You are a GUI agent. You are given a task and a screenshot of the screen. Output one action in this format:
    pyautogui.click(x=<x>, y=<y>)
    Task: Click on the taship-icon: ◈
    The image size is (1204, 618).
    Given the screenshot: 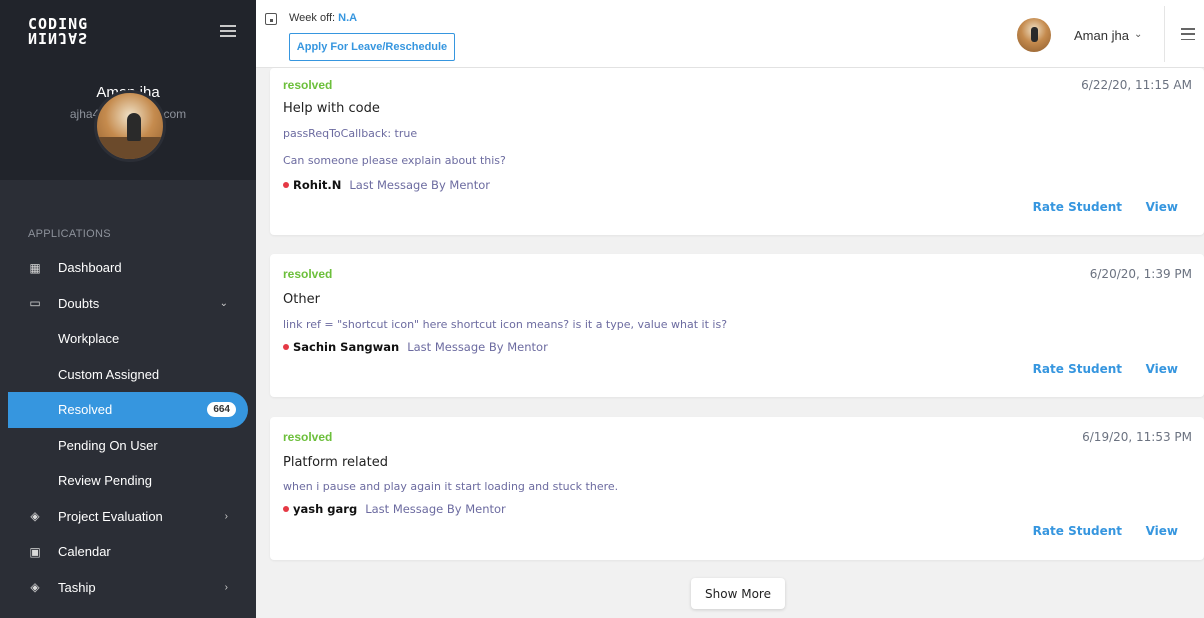 What is the action you would take?
    pyautogui.click(x=35, y=587)
    